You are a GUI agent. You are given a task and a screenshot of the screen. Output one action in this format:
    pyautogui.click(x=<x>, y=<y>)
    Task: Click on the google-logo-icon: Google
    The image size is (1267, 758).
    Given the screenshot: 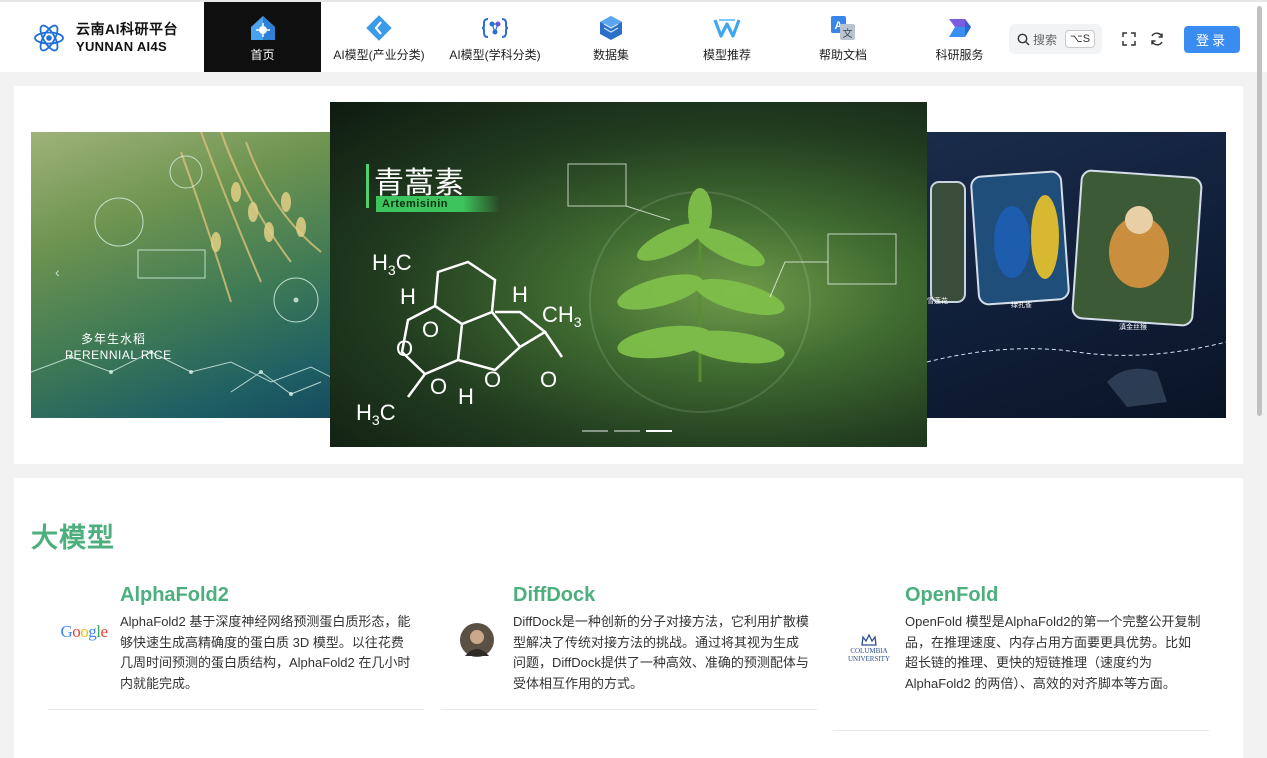 What is the action you would take?
    pyautogui.click(x=84, y=632)
    